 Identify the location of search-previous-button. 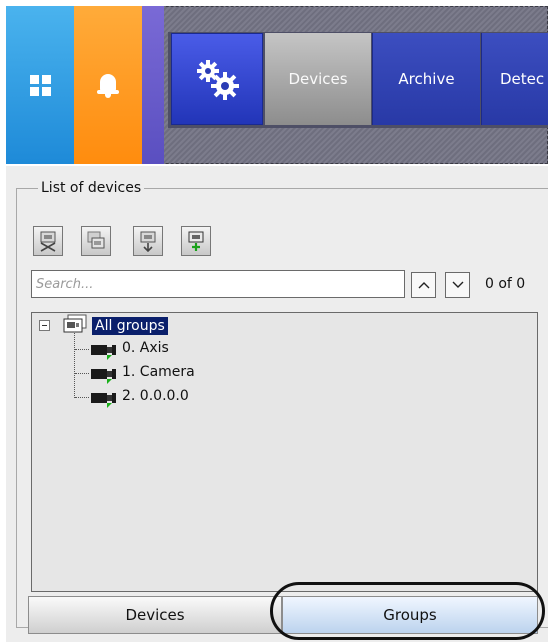
(423, 285).